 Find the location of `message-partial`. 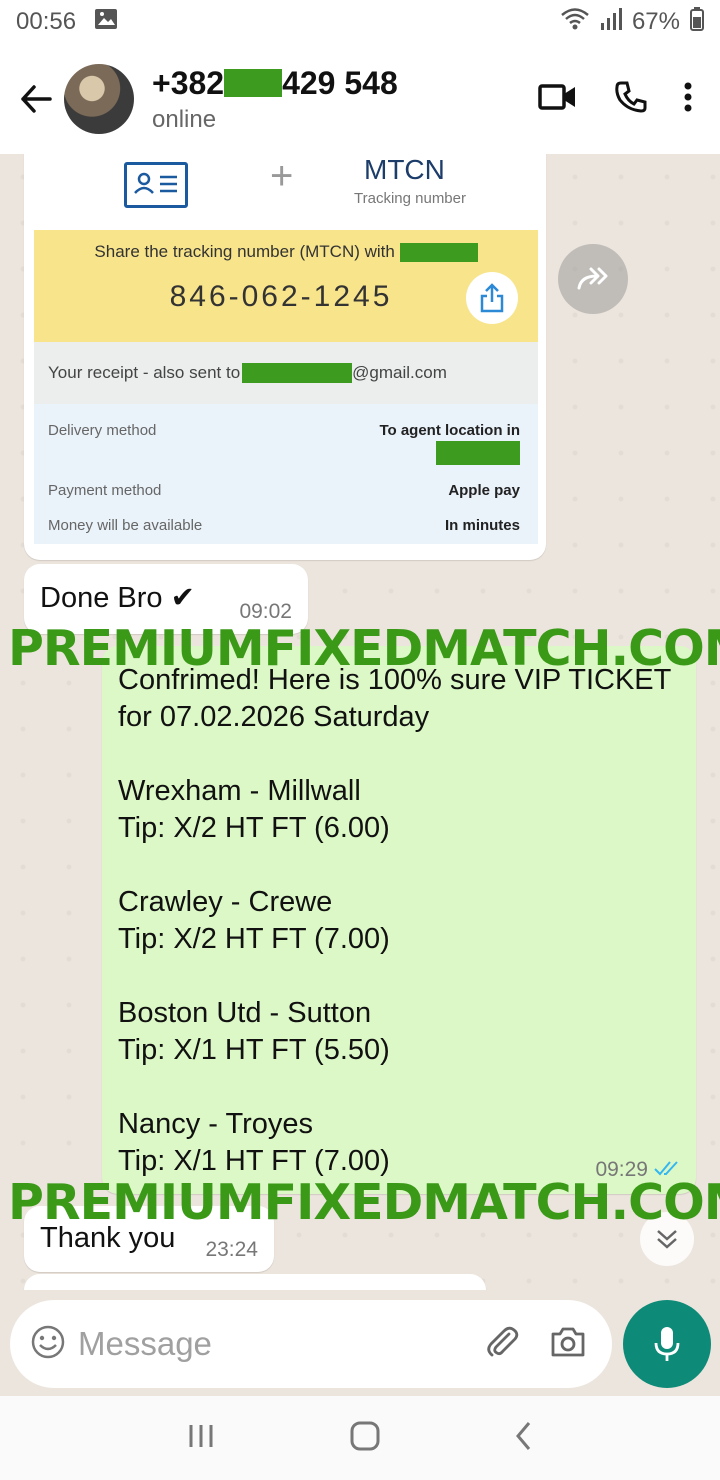

message-partial is located at coordinates (255, 1282).